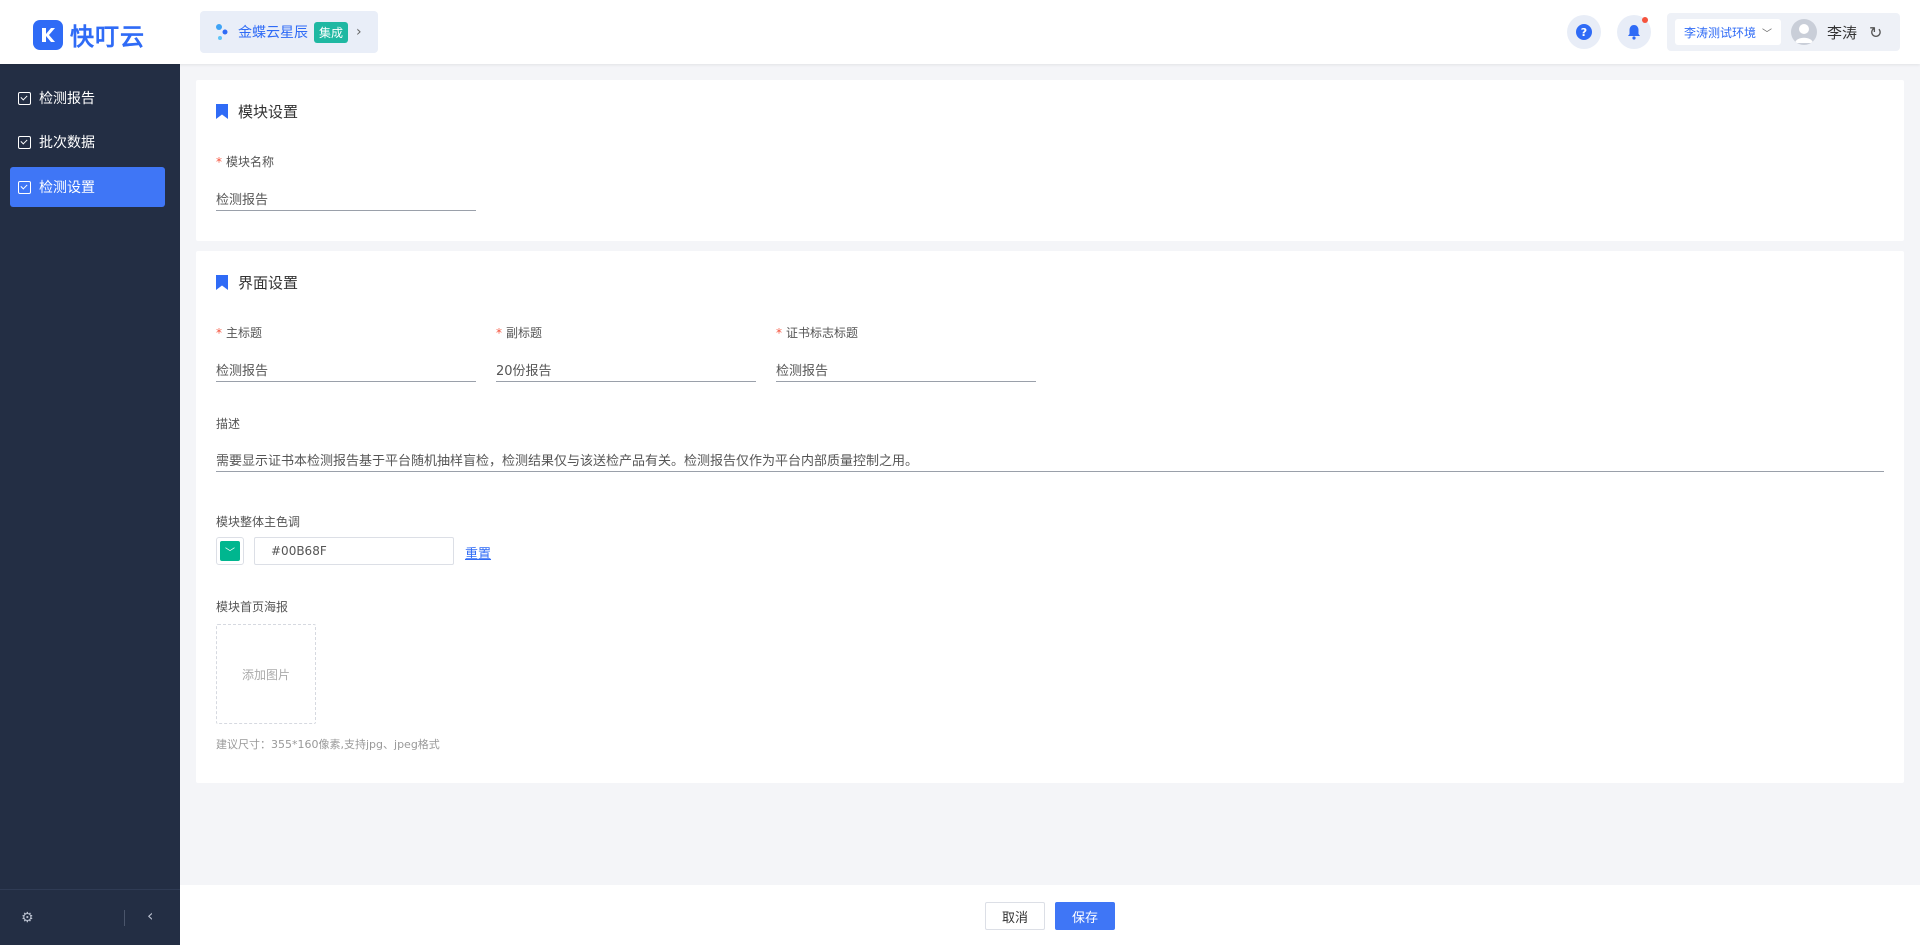 The height and width of the screenshot is (945, 1920). Describe the element at coordinates (90, 917) in the screenshot. I see `sidebar-footer: ⚙ ‹` at that location.